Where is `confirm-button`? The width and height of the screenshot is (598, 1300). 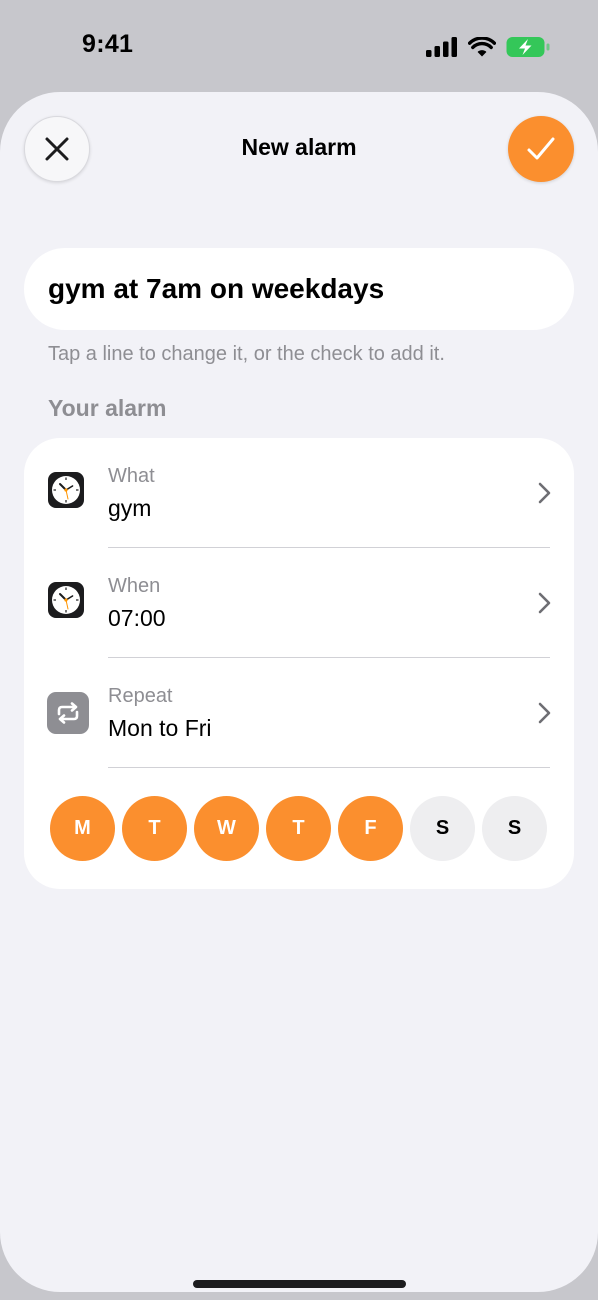
confirm-button is located at coordinates (541, 149).